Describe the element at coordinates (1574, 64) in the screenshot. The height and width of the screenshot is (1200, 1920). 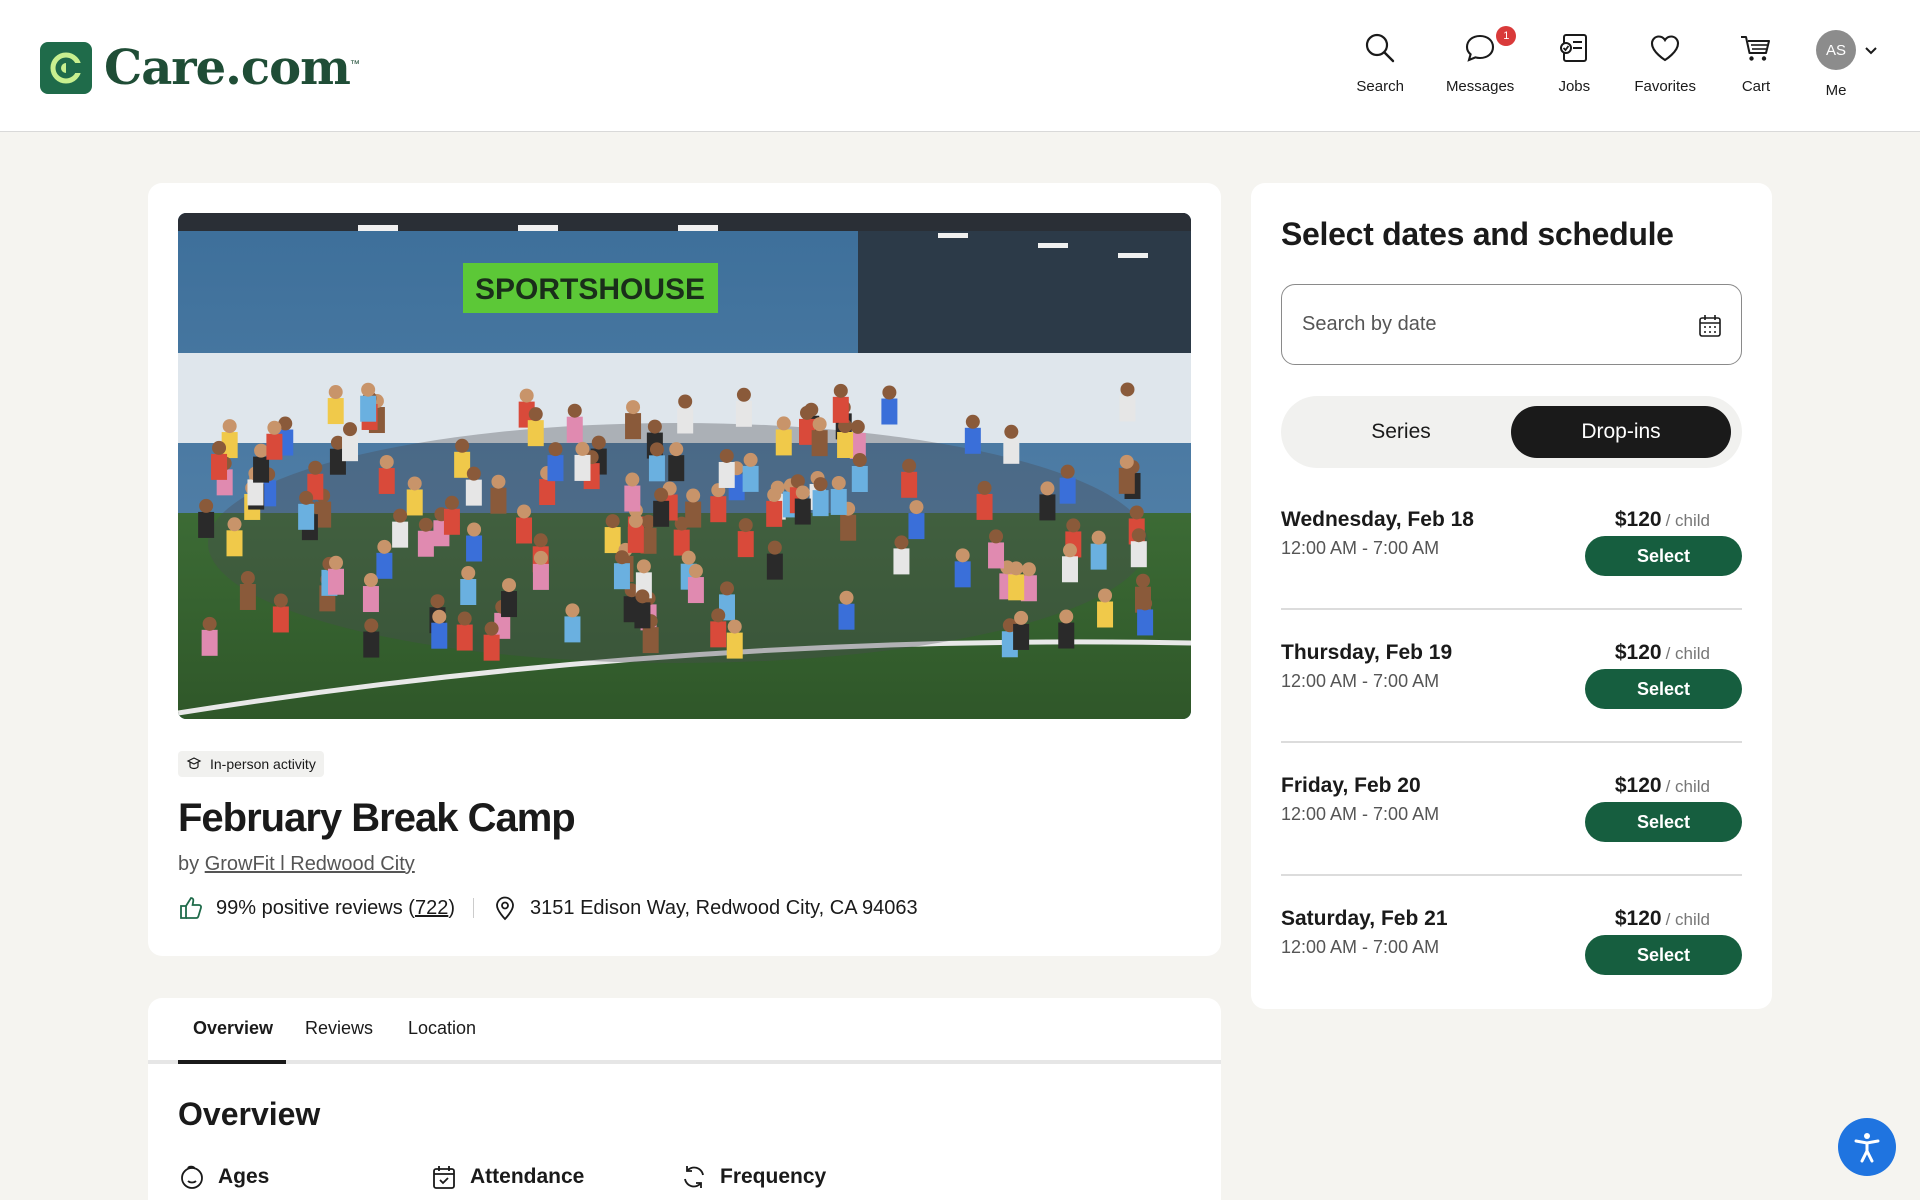
I see `nav-jobs: Jobs` at that location.